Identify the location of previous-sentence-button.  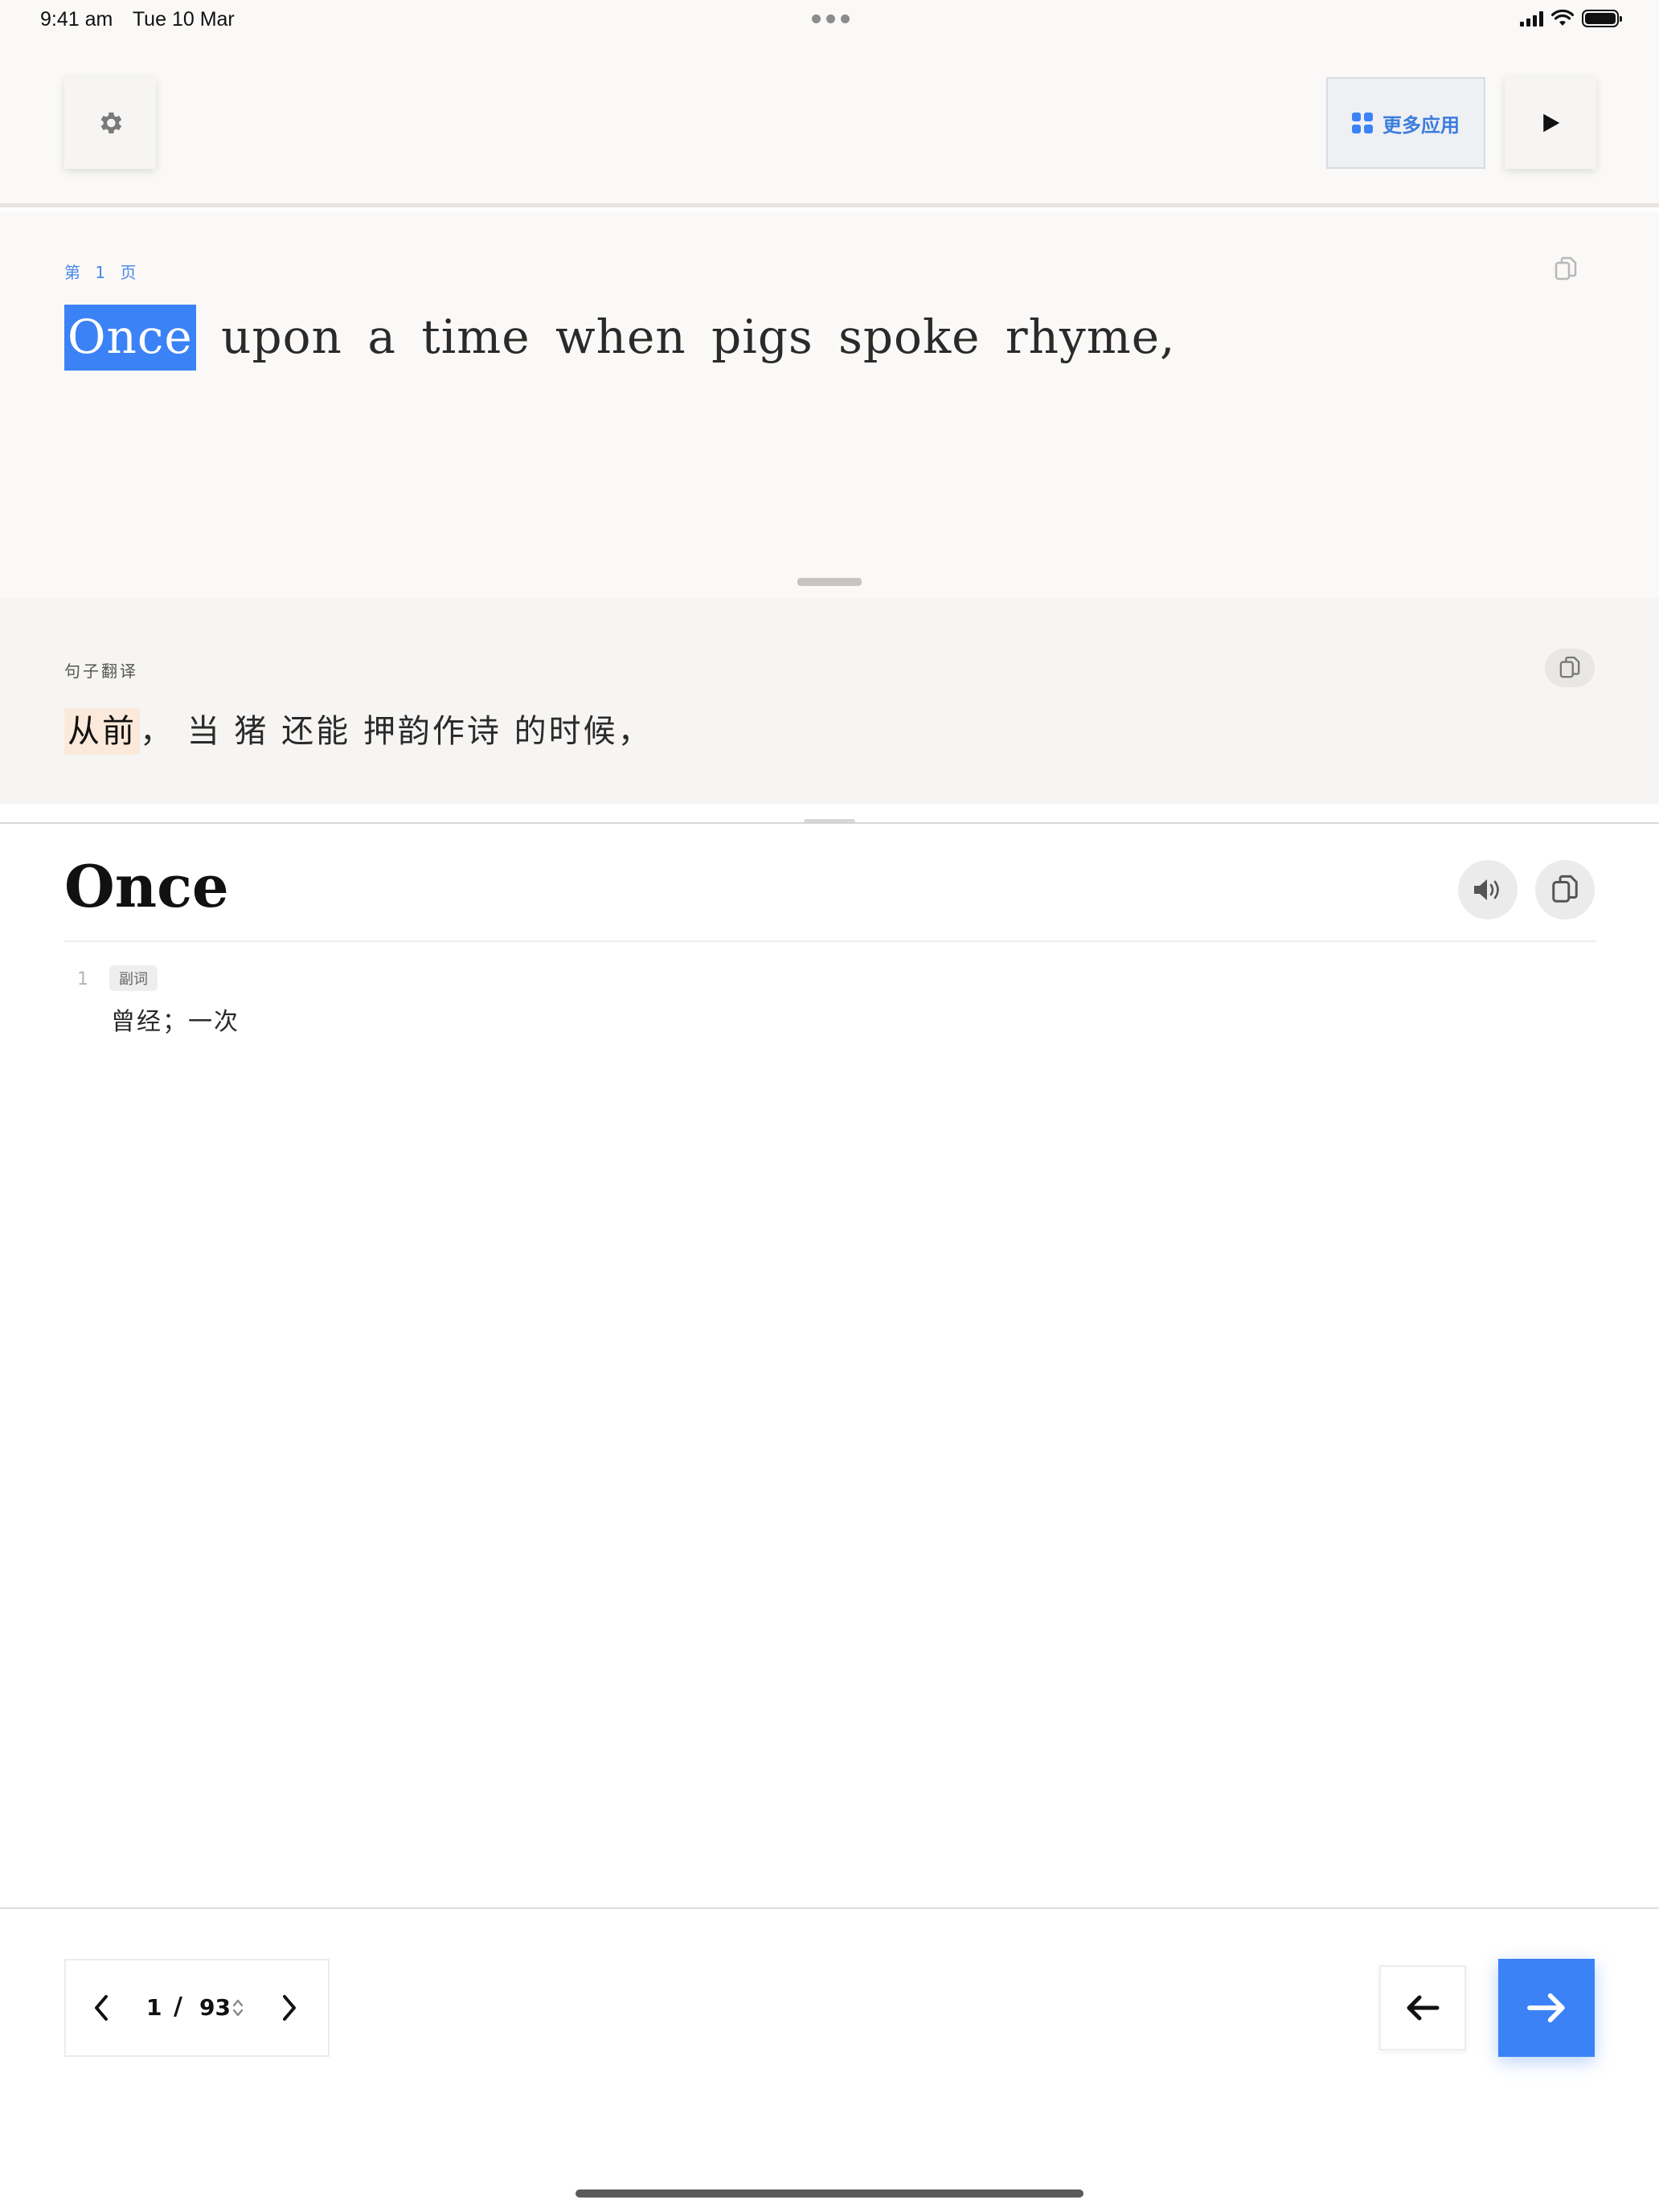
(1422, 2007).